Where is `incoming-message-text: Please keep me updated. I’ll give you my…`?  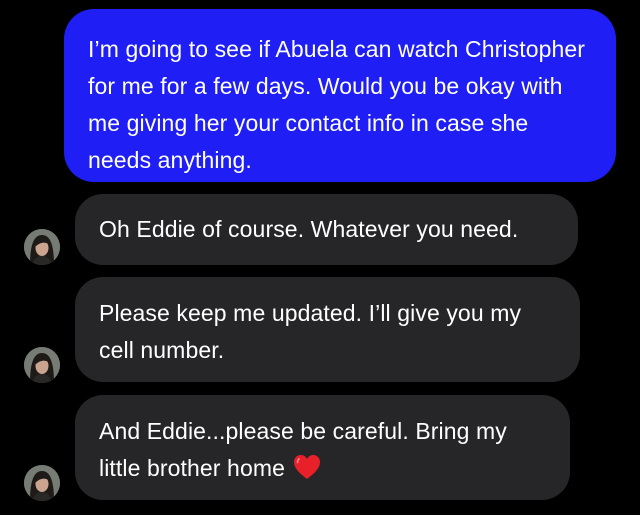 incoming-message-text: Please keep me updated. I’ll give you my… is located at coordinates (310, 331).